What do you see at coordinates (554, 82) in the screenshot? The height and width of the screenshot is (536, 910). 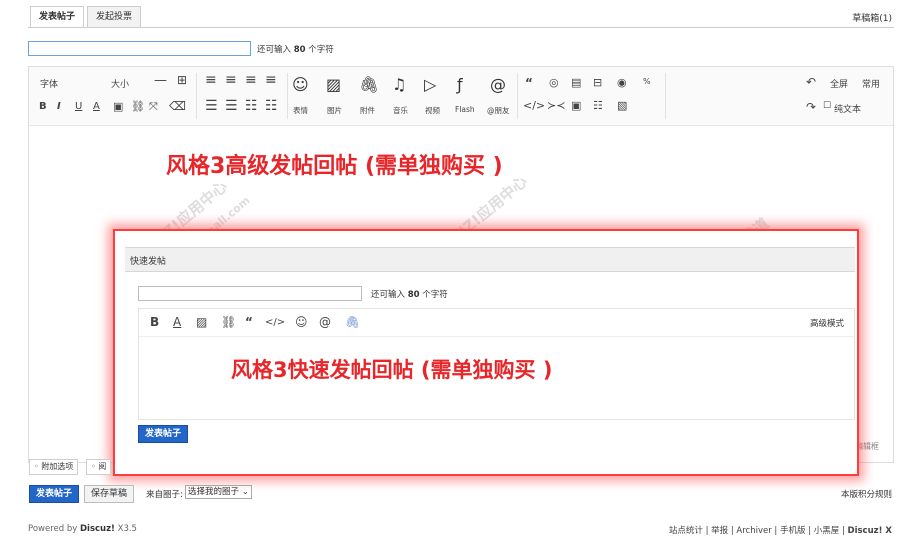 I see `free-icon: ◎` at bounding box center [554, 82].